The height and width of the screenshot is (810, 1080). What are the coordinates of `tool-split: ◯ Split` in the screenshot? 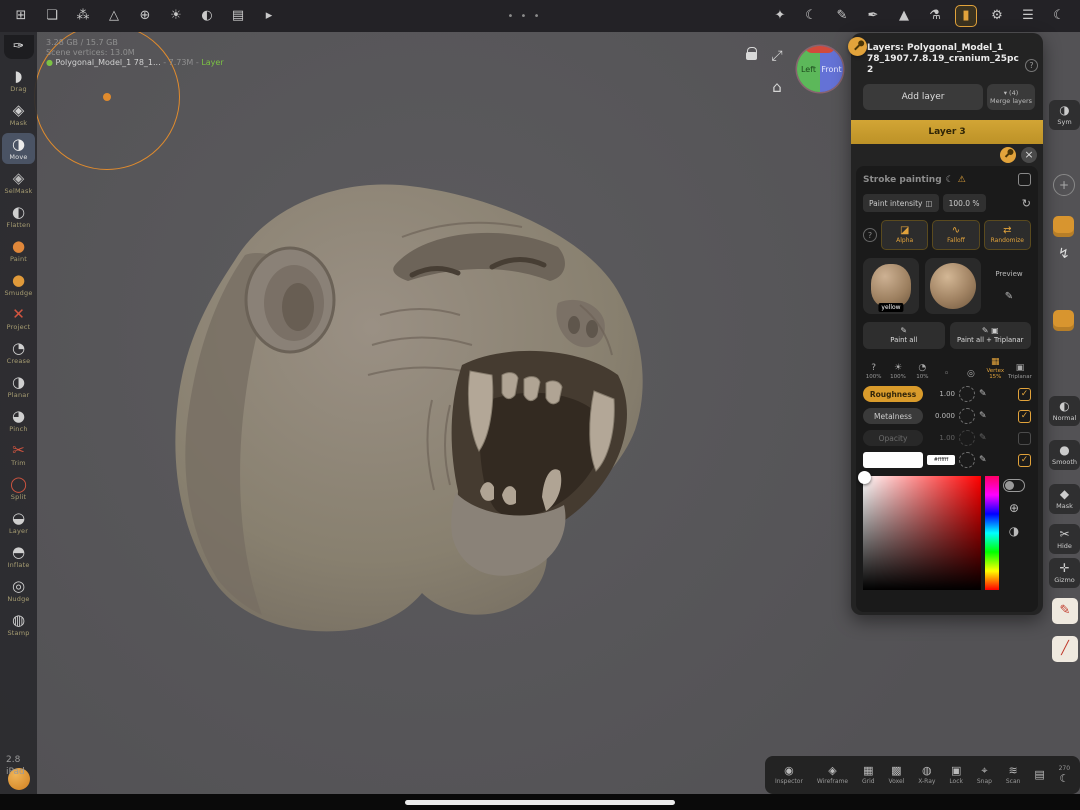 It's located at (18, 488).